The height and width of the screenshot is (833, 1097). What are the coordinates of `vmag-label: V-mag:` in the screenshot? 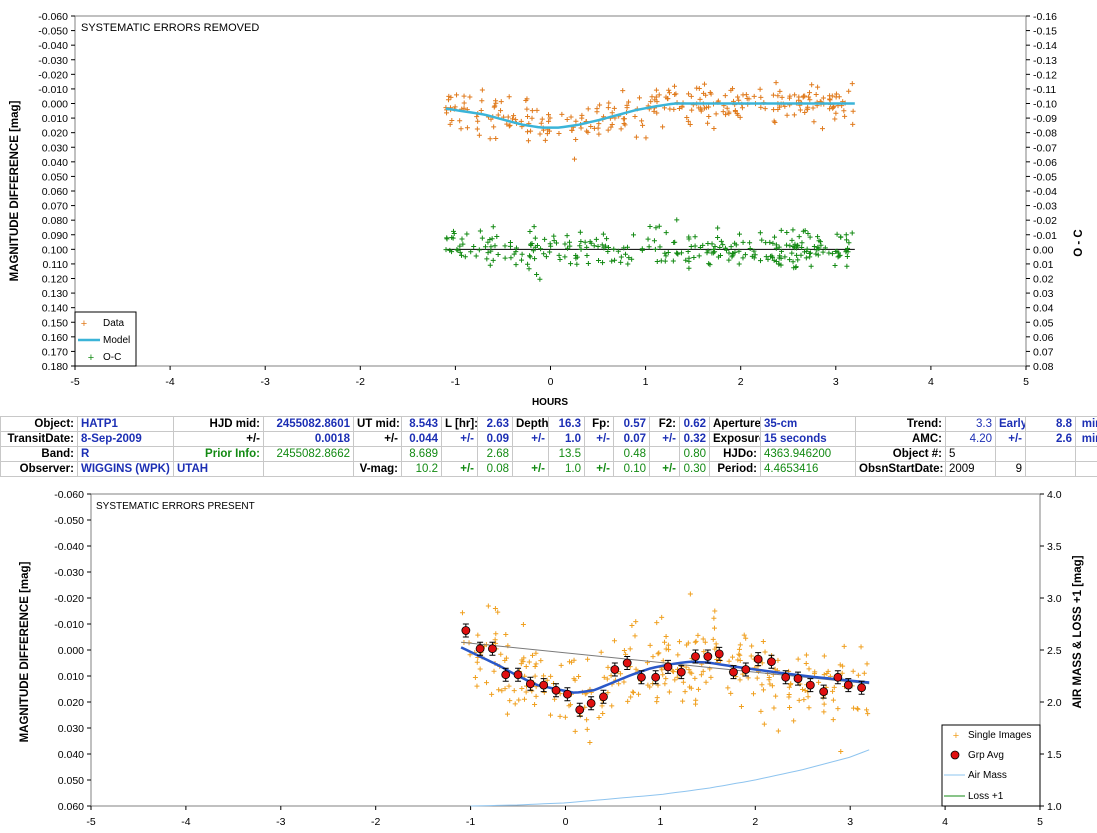 It's located at (377, 469).